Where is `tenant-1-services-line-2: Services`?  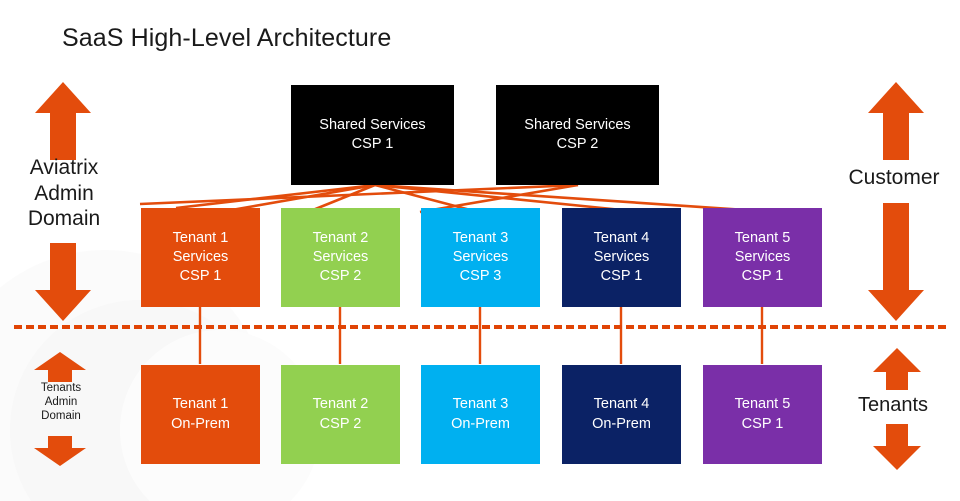 tenant-1-services-line-2: Services is located at coordinates (200, 256).